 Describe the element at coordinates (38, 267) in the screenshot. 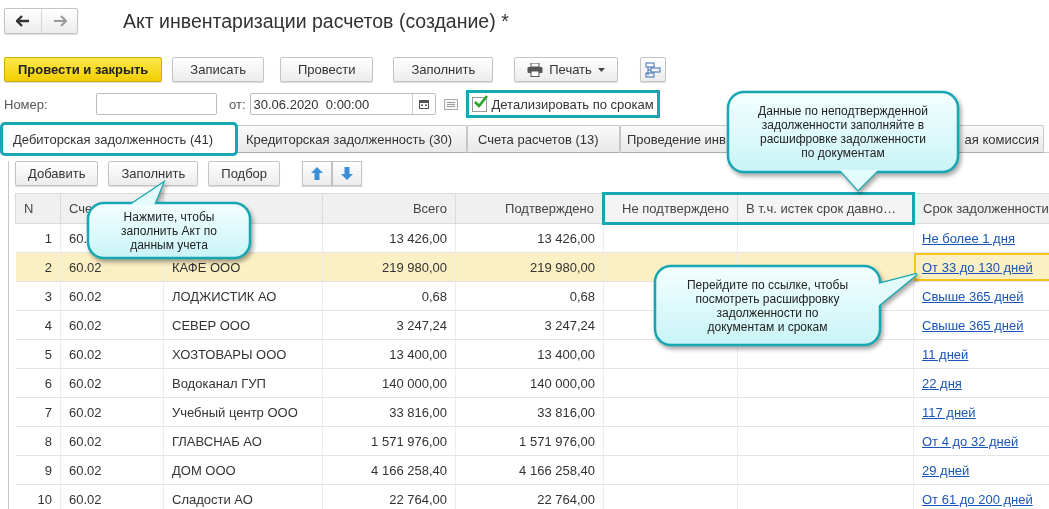

I see `table-cell: 2` at that location.